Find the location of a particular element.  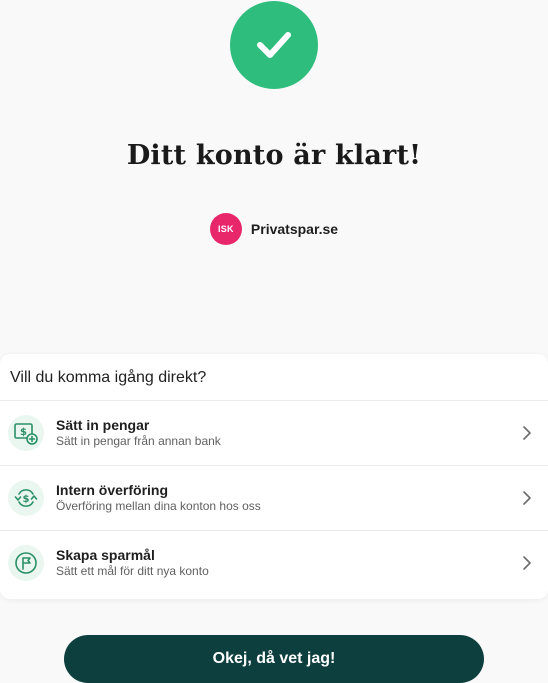

deposit-icon: $ is located at coordinates (26, 433).